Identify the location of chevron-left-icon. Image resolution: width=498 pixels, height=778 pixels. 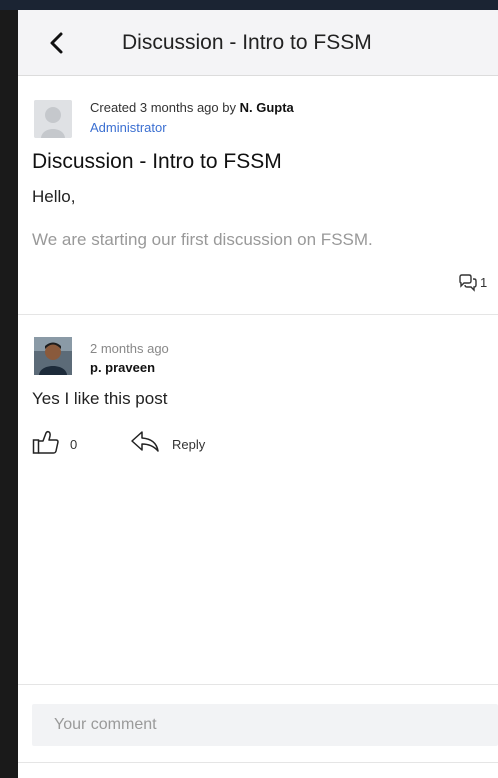
(56, 43).